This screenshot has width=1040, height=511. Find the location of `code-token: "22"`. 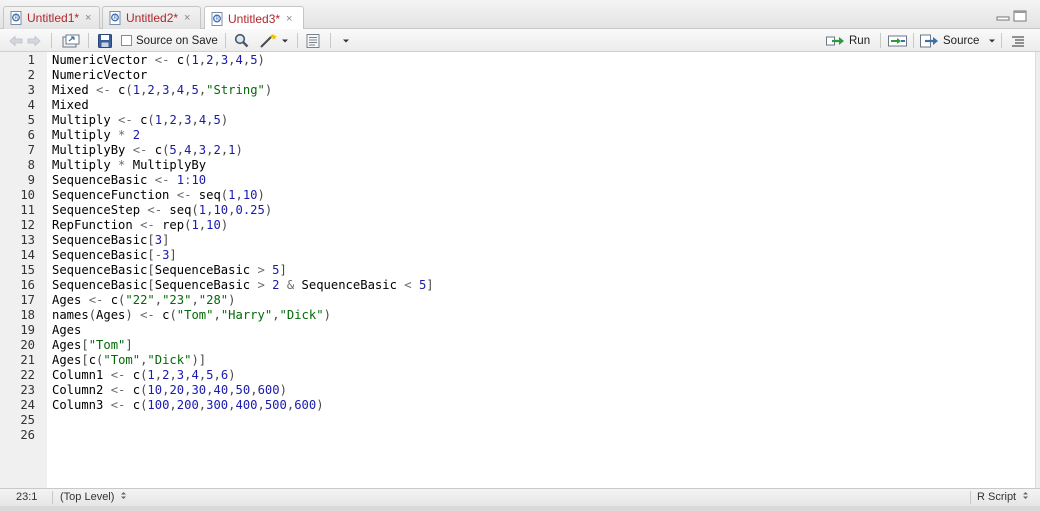

code-token: "22" is located at coordinates (140, 300).